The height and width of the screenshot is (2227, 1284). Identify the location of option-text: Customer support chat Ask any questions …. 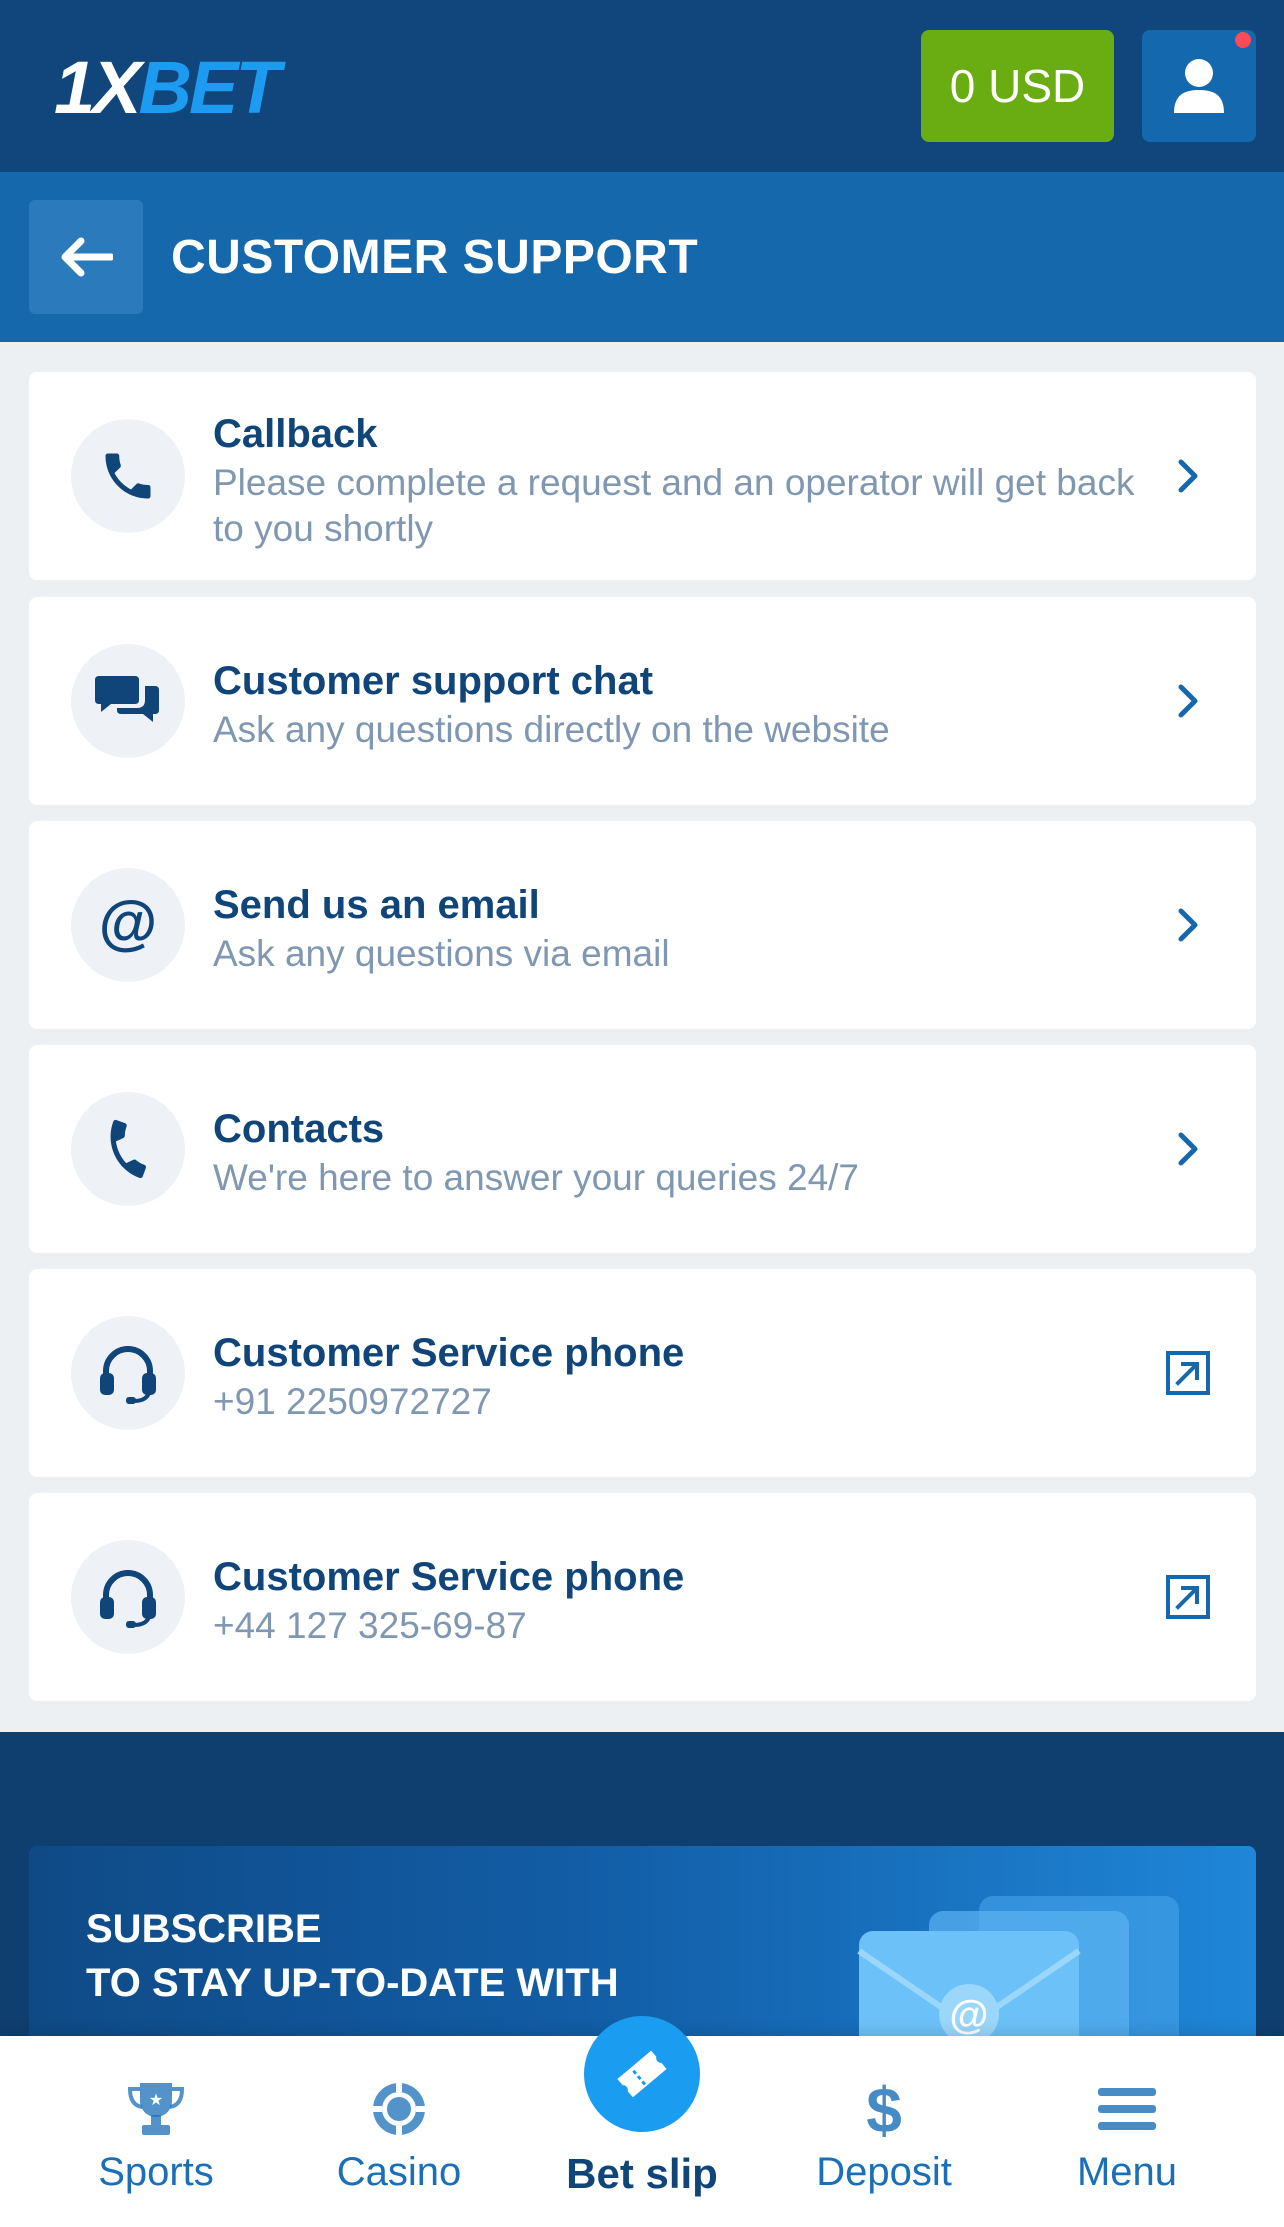
(674, 704).